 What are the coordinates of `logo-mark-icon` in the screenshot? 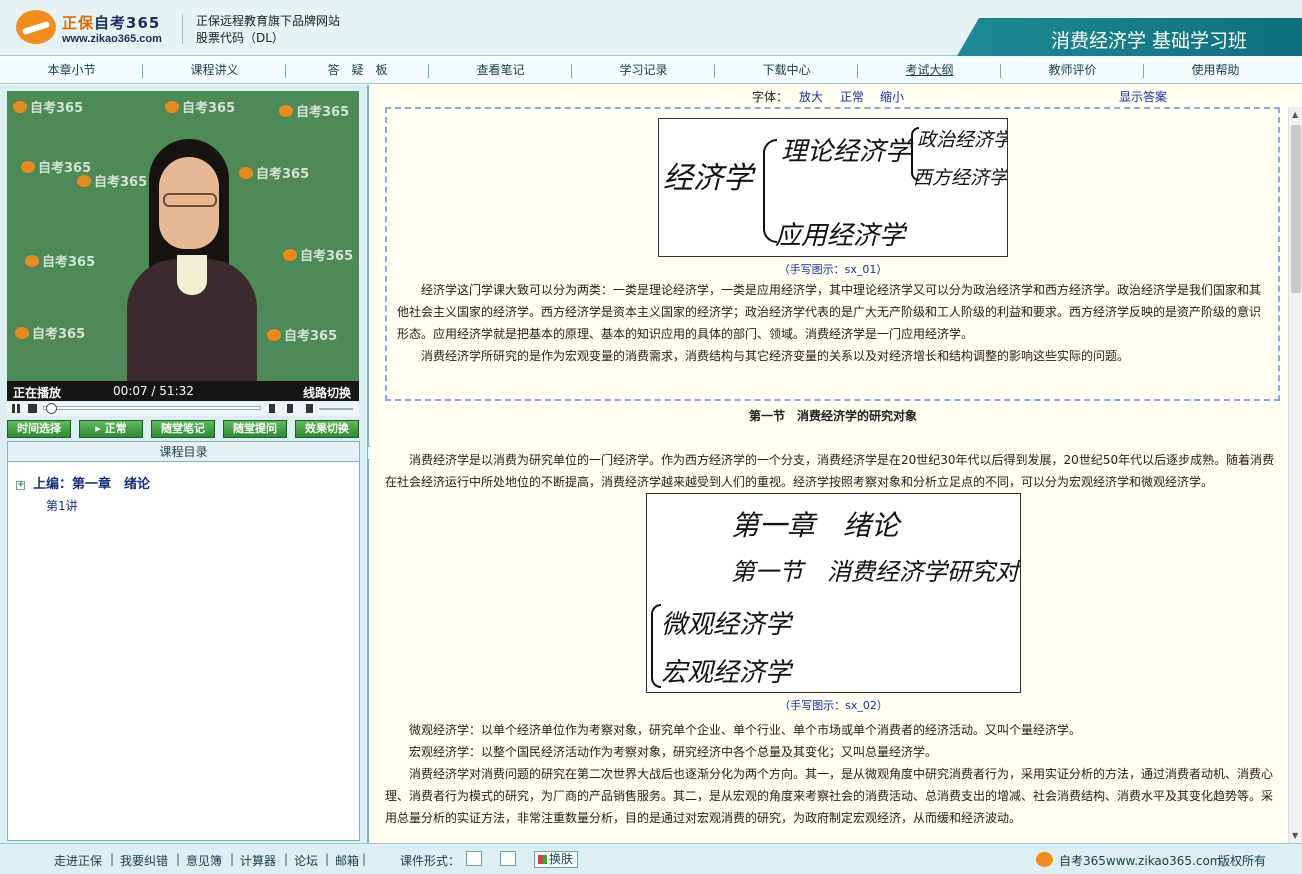 It's located at (36, 27).